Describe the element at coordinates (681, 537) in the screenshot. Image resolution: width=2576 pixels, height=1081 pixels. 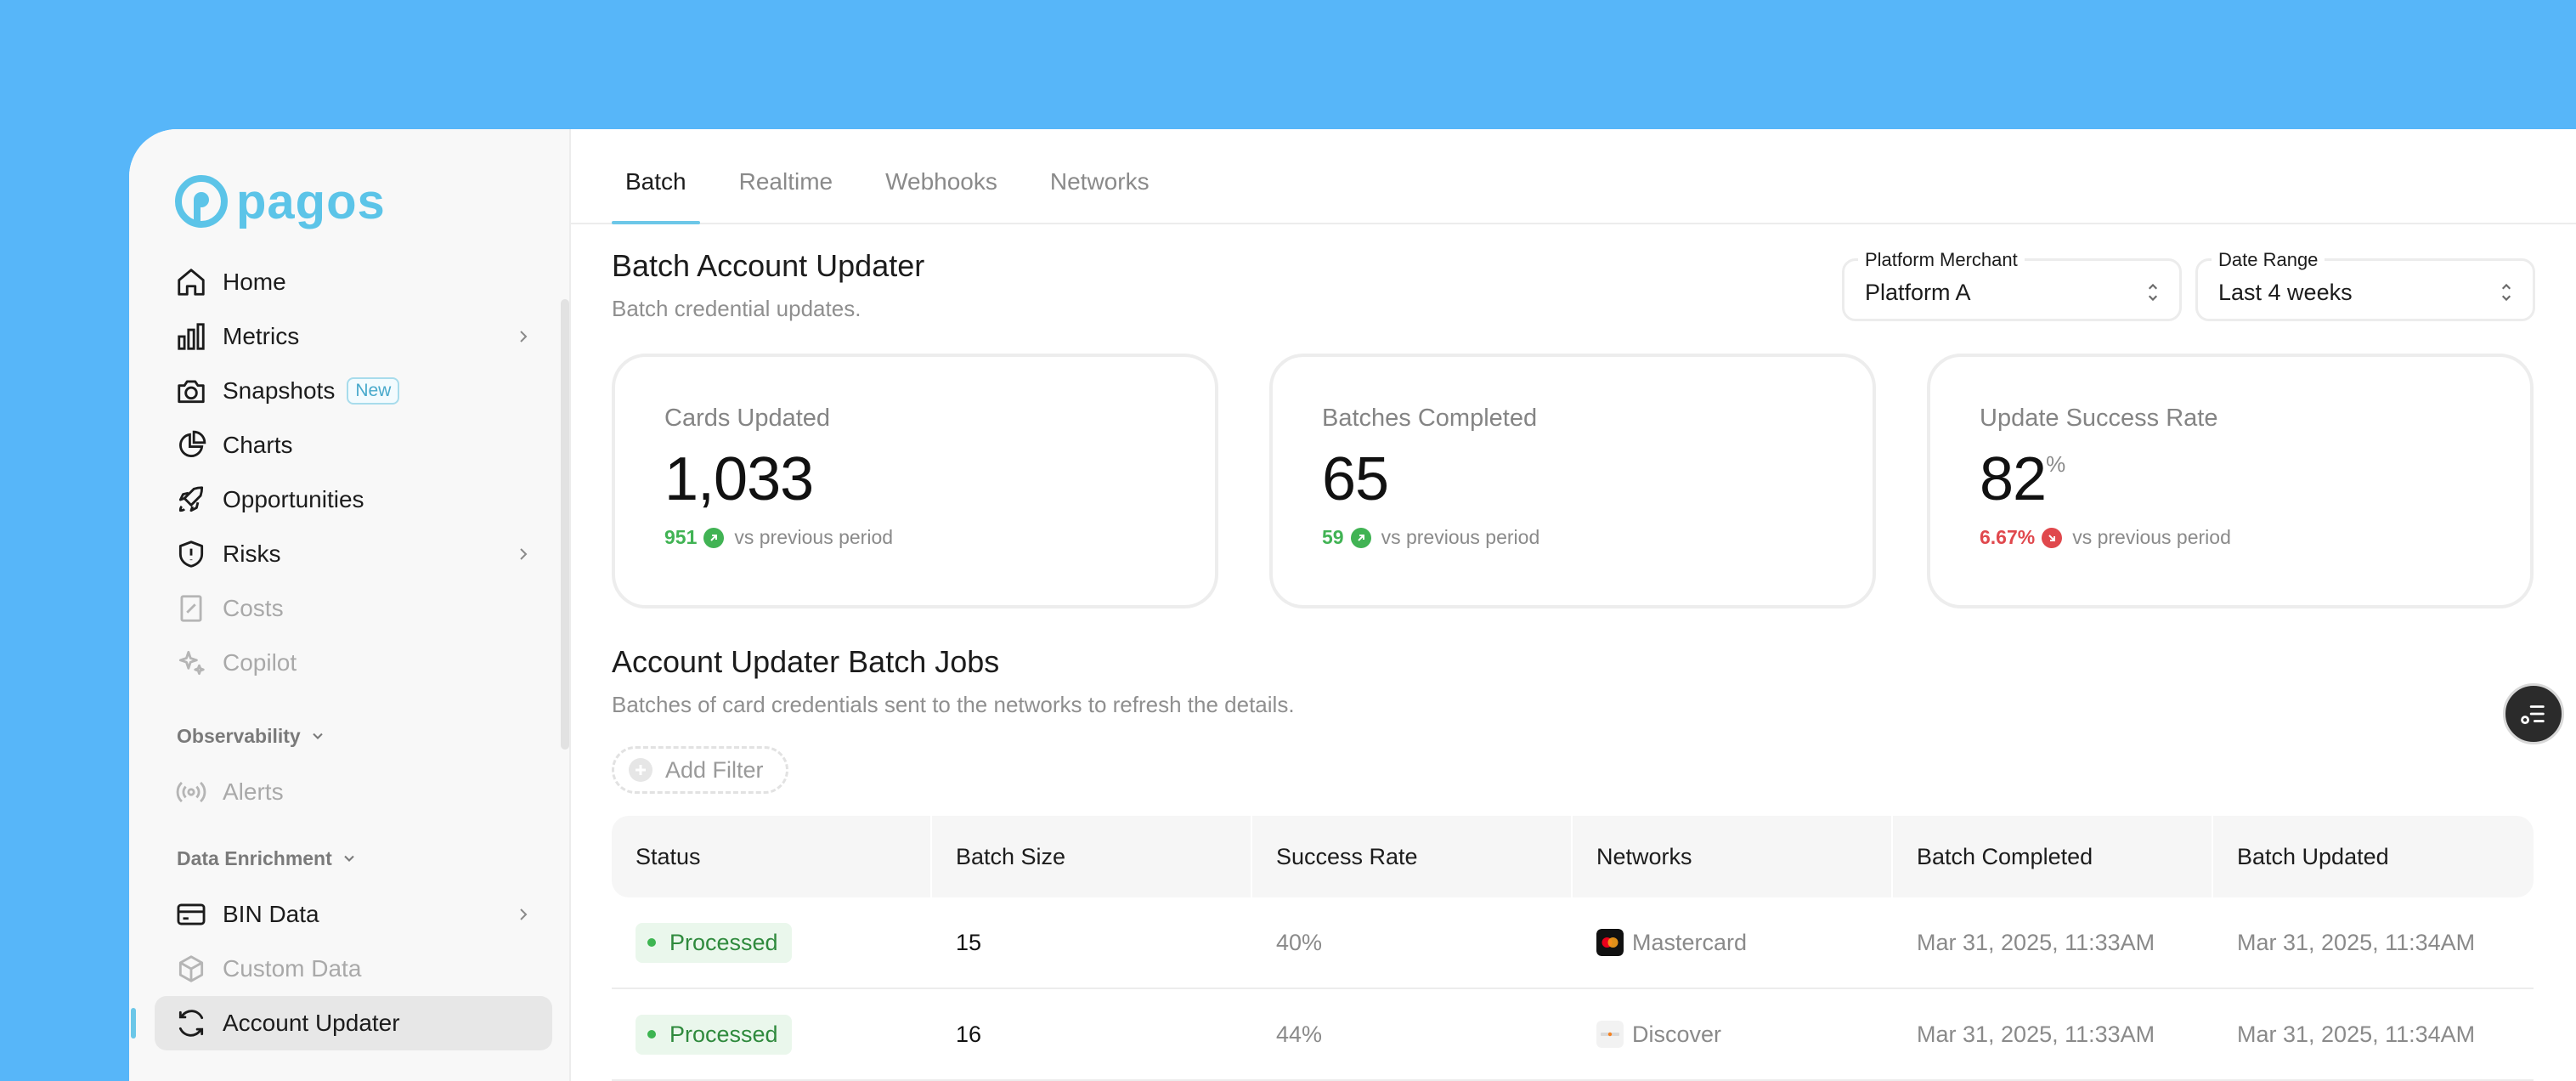
I see `delta-value: 951` at that location.